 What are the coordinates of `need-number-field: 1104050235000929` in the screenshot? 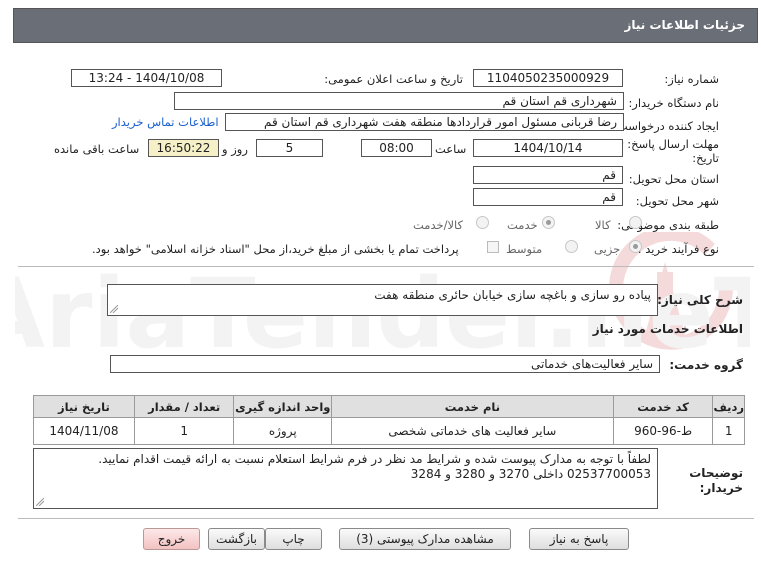 It's located at (548, 78).